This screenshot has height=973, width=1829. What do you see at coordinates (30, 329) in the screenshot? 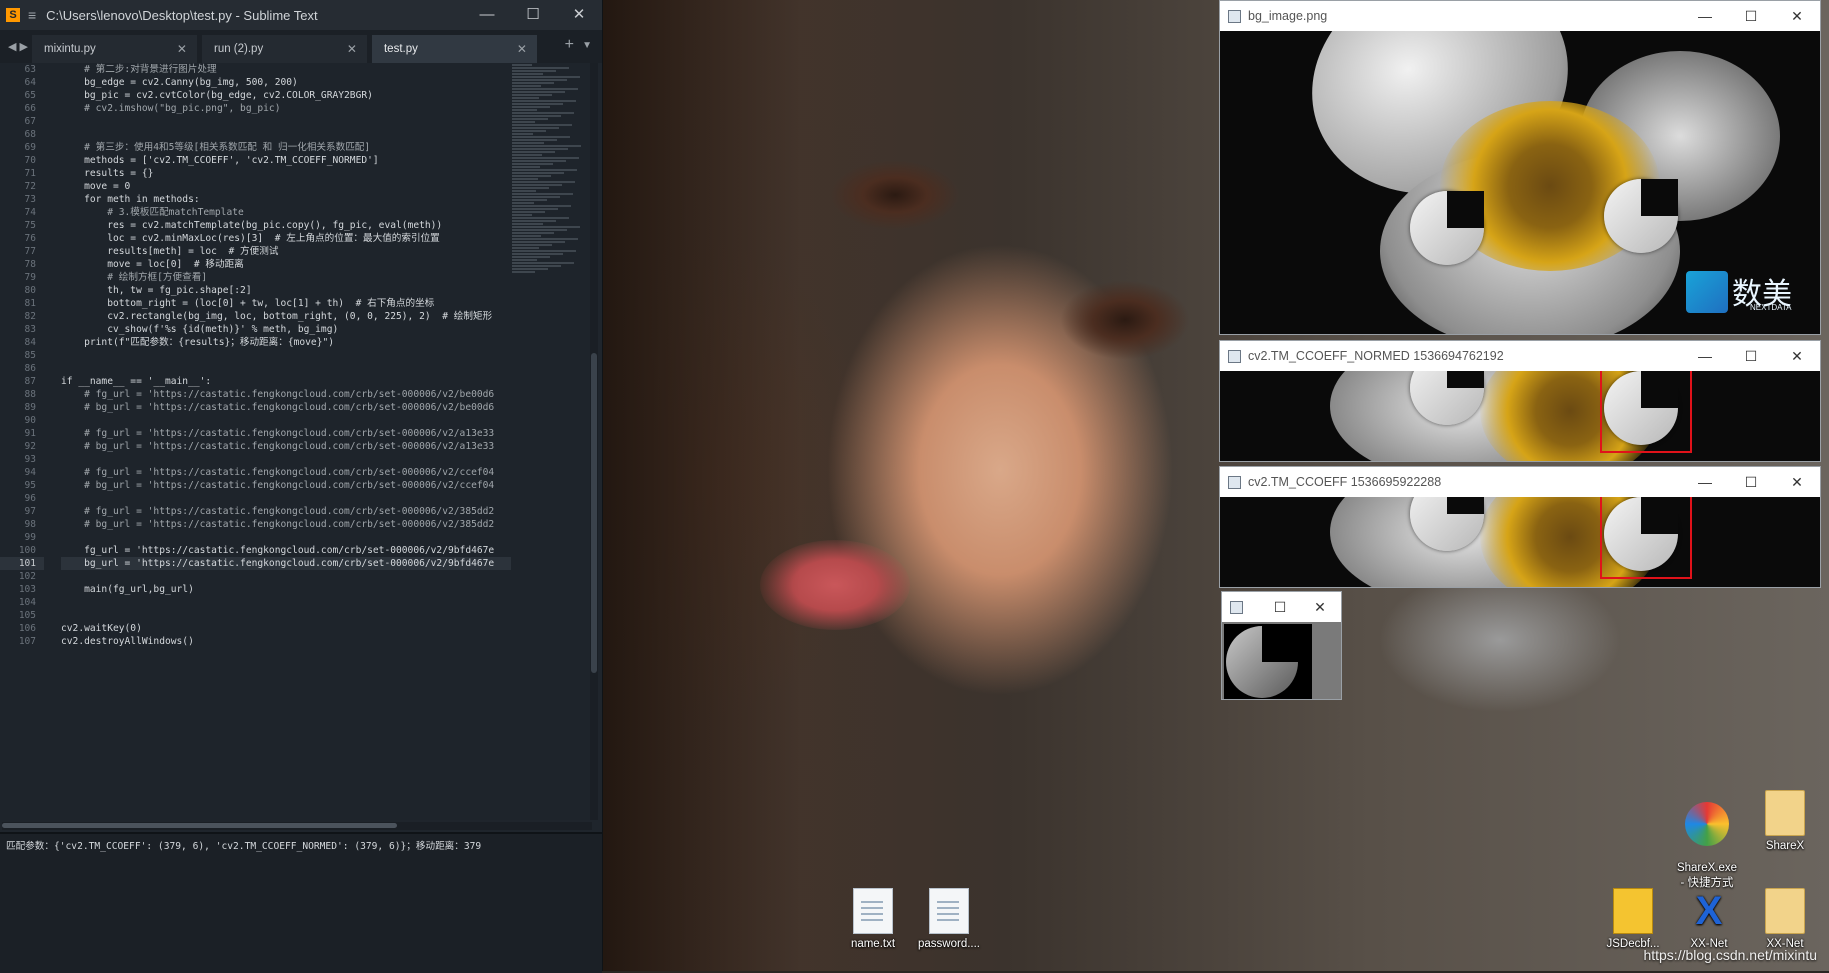
I see `line-number: 83` at bounding box center [30, 329].